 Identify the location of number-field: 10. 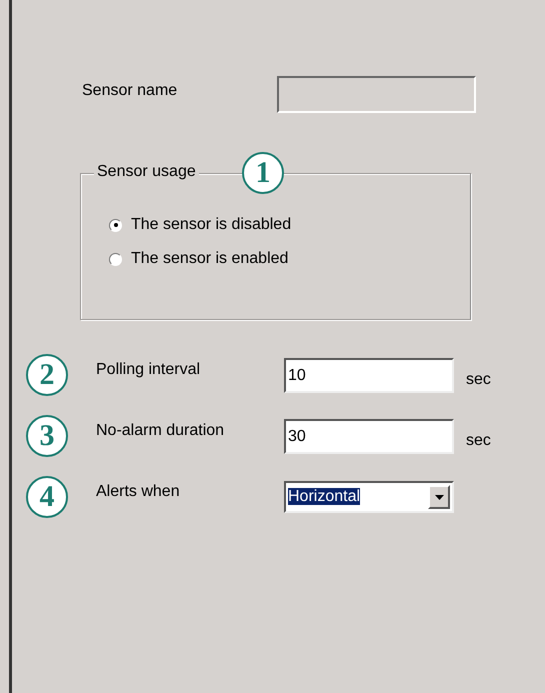
(369, 375).